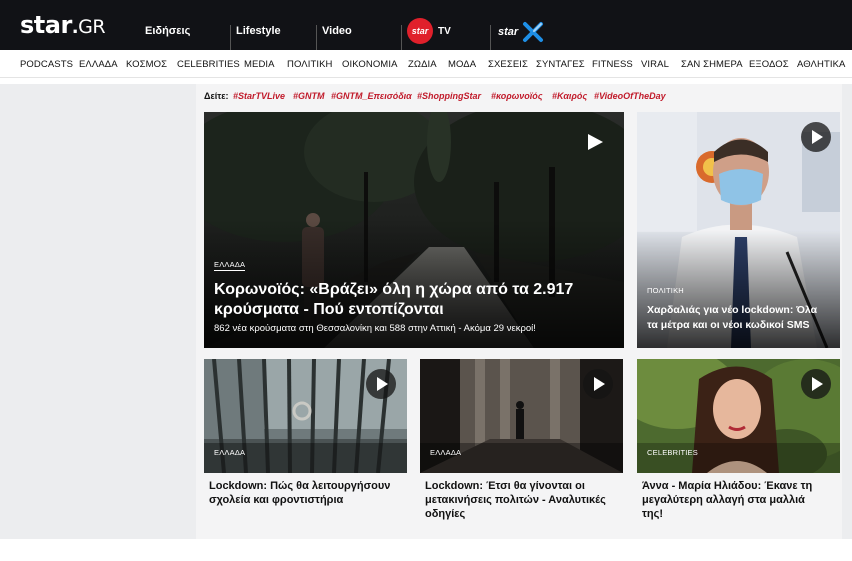 The height and width of the screenshot is (561, 852). What do you see at coordinates (337, 31) in the screenshot?
I see `nav-video: Video` at bounding box center [337, 31].